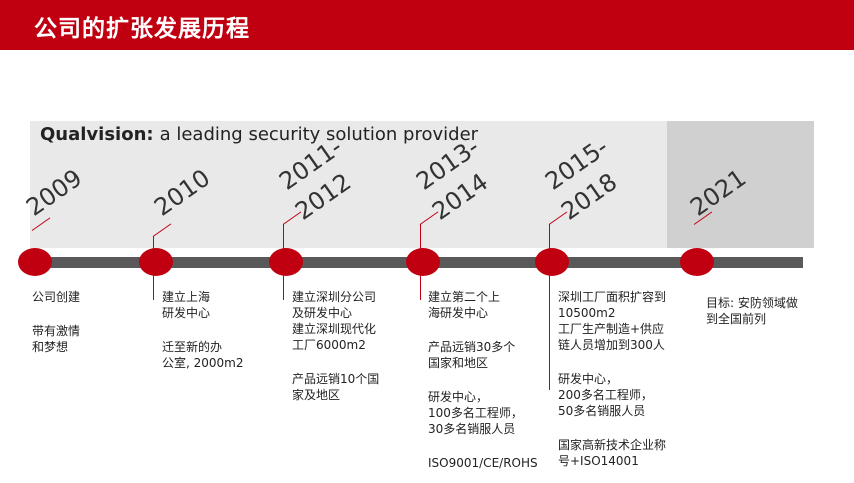 This screenshot has height=483, width=854. What do you see at coordinates (186, 313) in the screenshot?
I see `description-line: 研发中心` at bounding box center [186, 313].